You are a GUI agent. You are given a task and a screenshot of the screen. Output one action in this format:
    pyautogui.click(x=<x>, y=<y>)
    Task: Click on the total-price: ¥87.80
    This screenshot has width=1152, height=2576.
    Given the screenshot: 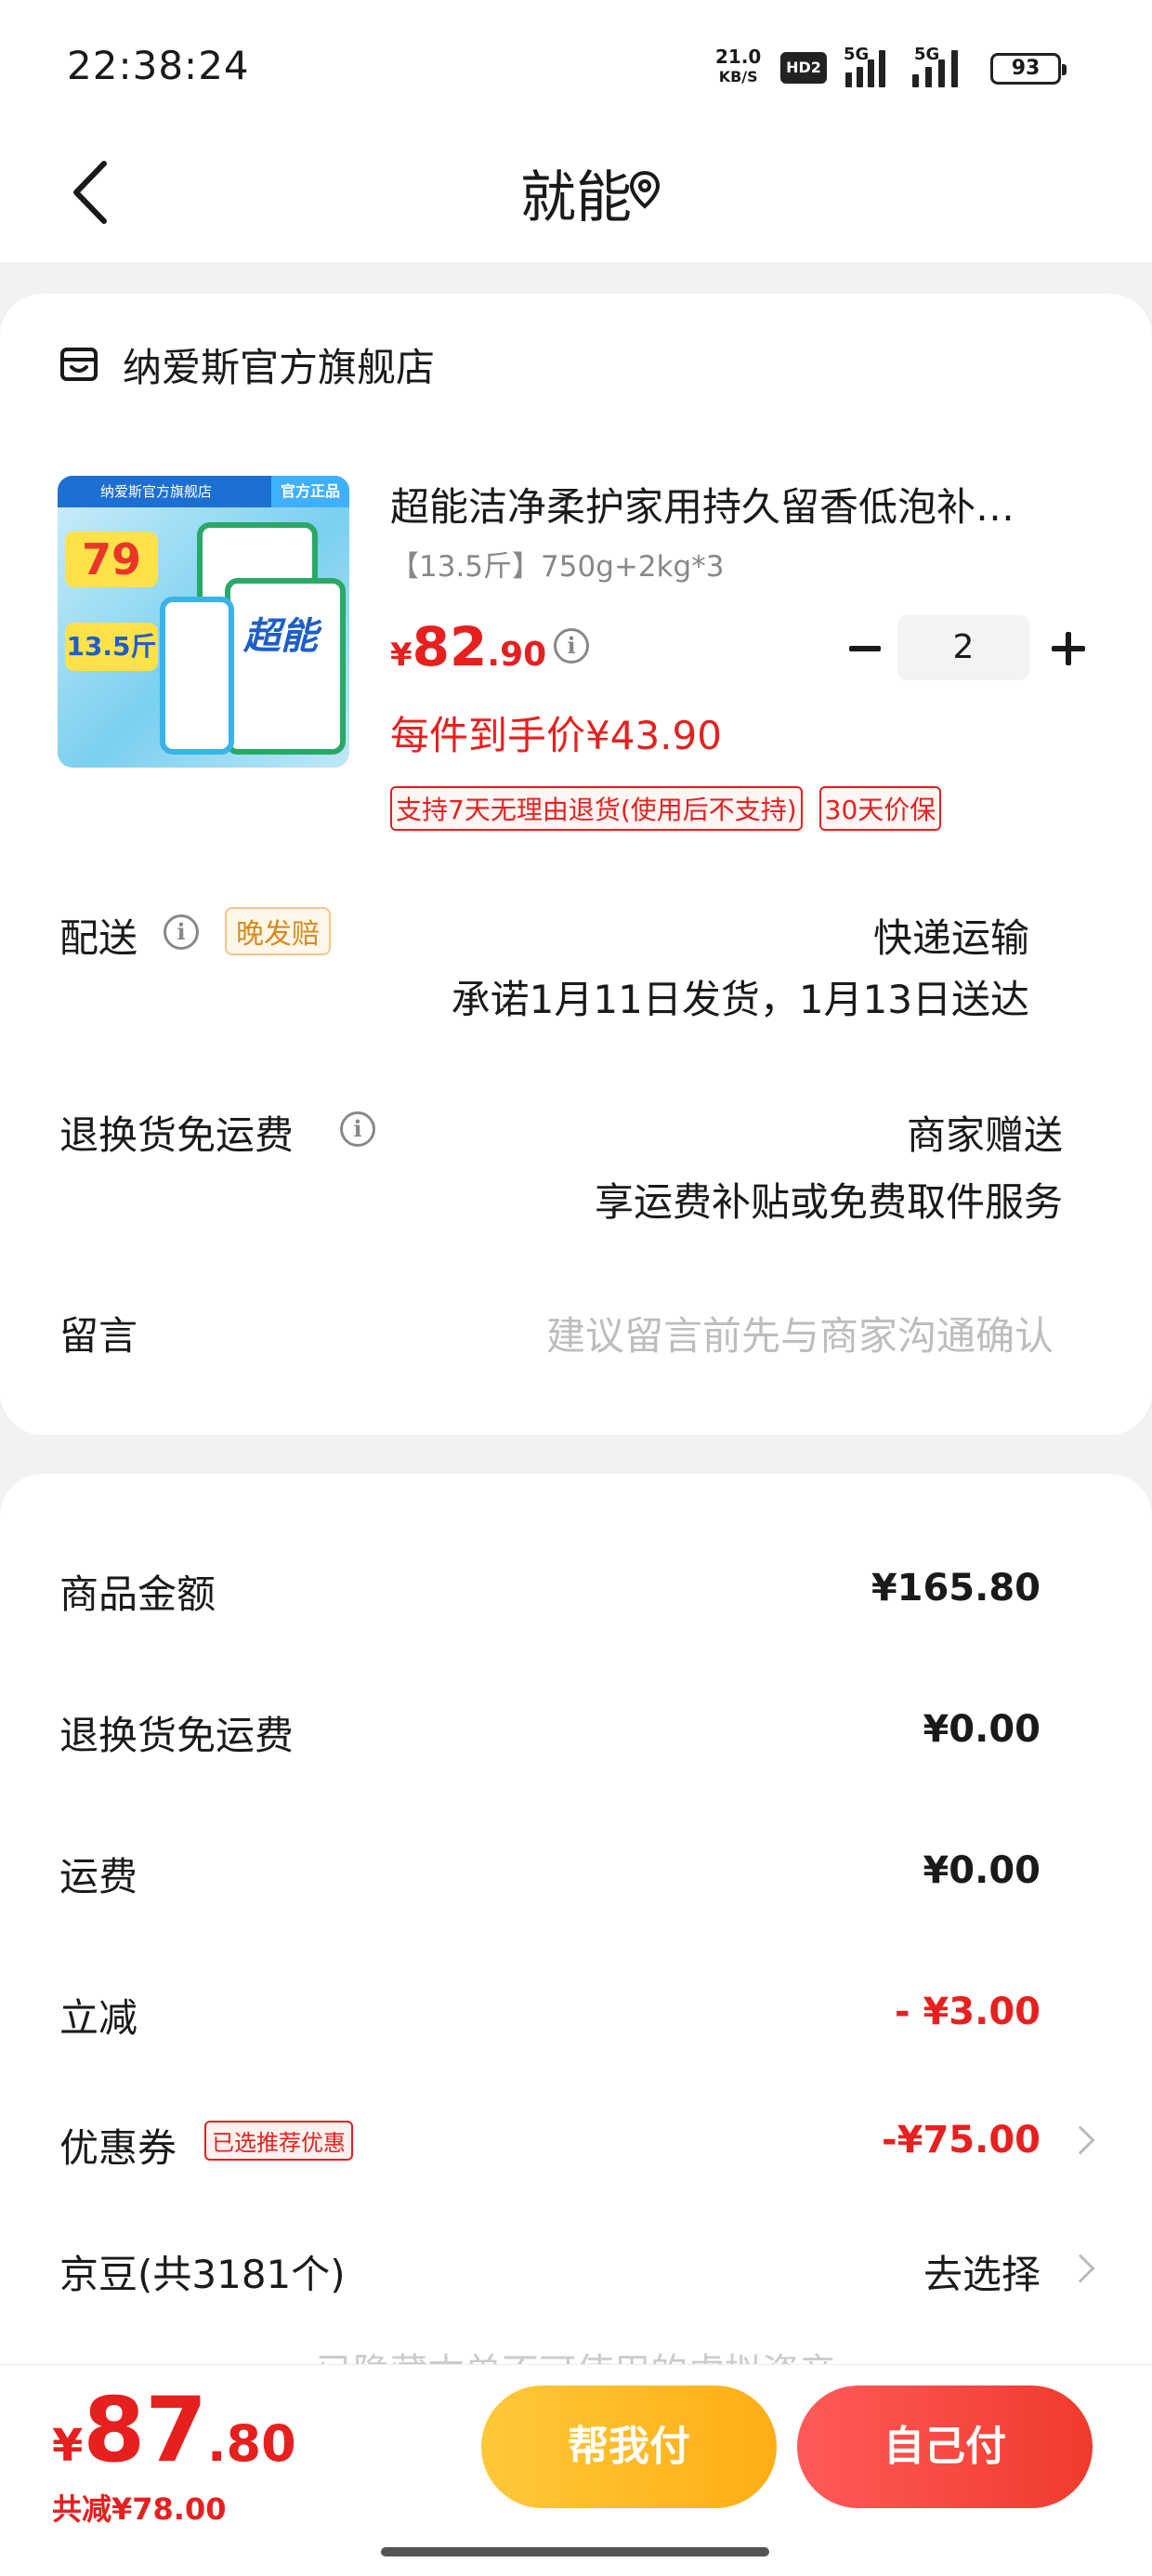 What is the action you would take?
    pyautogui.click(x=174, y=2430)
    